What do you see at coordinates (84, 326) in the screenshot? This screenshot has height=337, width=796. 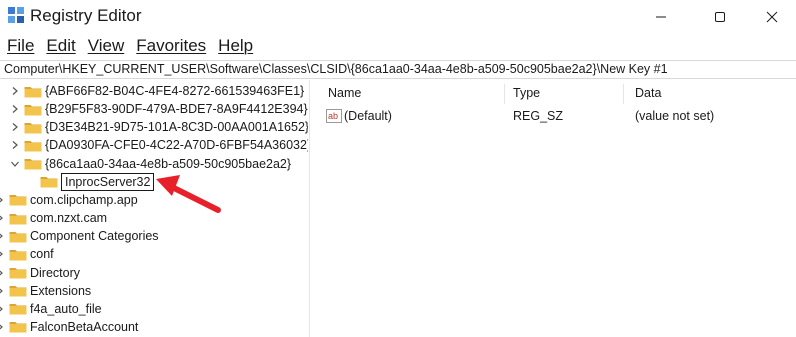 I see `tree-item-label: FalconBetaAccount` at bounding box center [84, 326].